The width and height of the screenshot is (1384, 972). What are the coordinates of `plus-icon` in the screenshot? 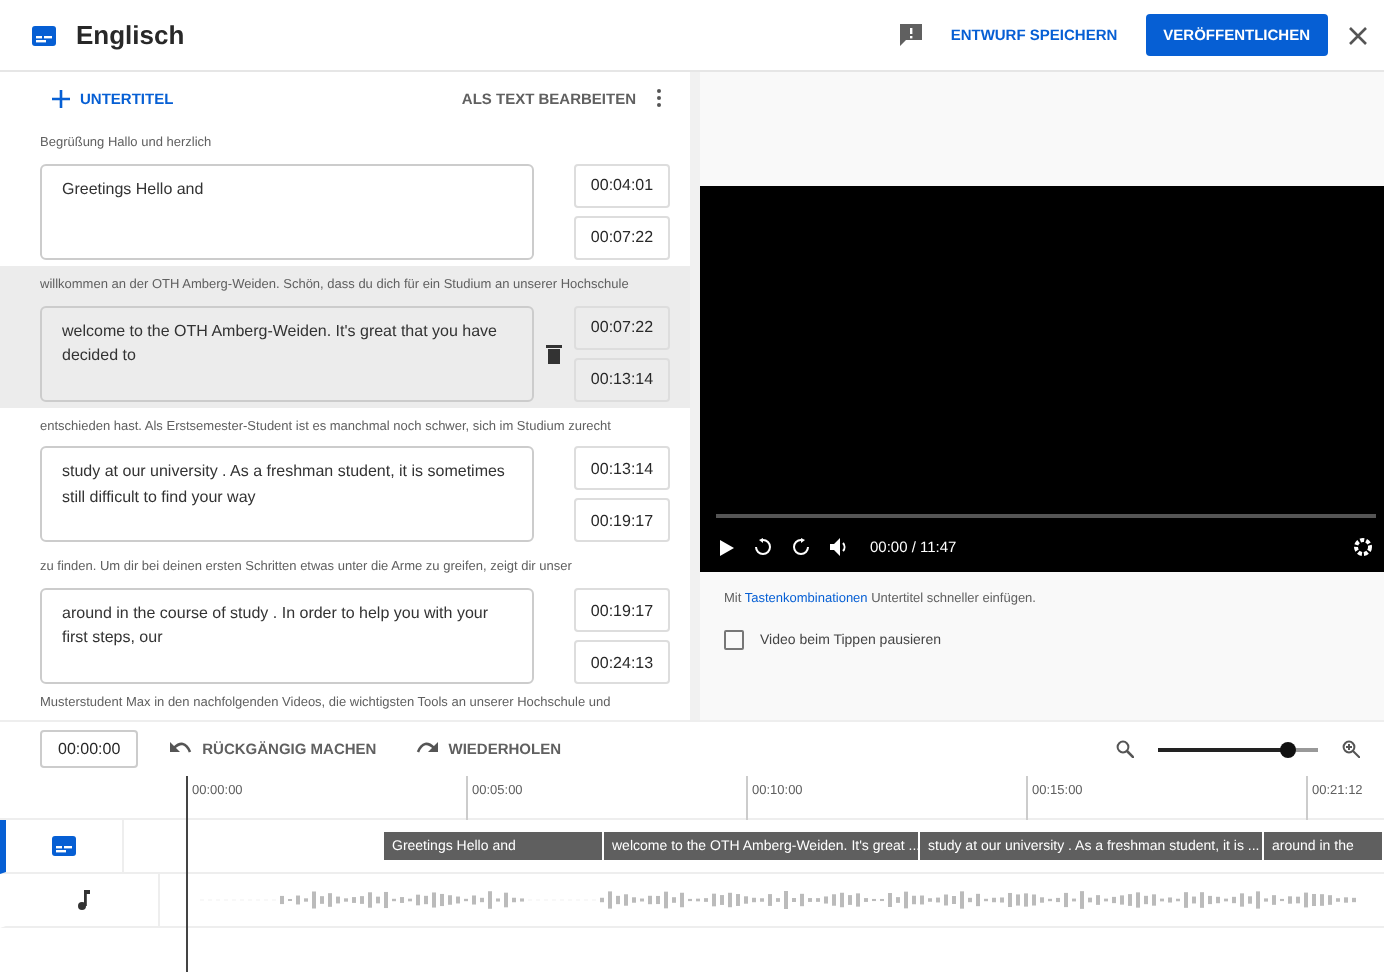 It's located at (61, 98).